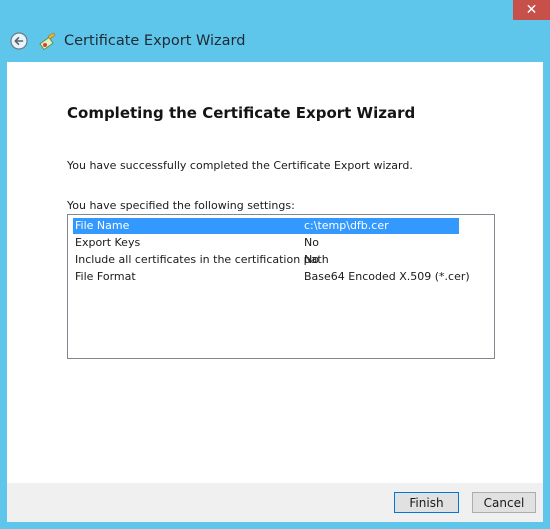 The image size is (550, 529). Describe the element at coordinates (19, 41) in the screenshot. I see `back-arrow-icon` at that location.